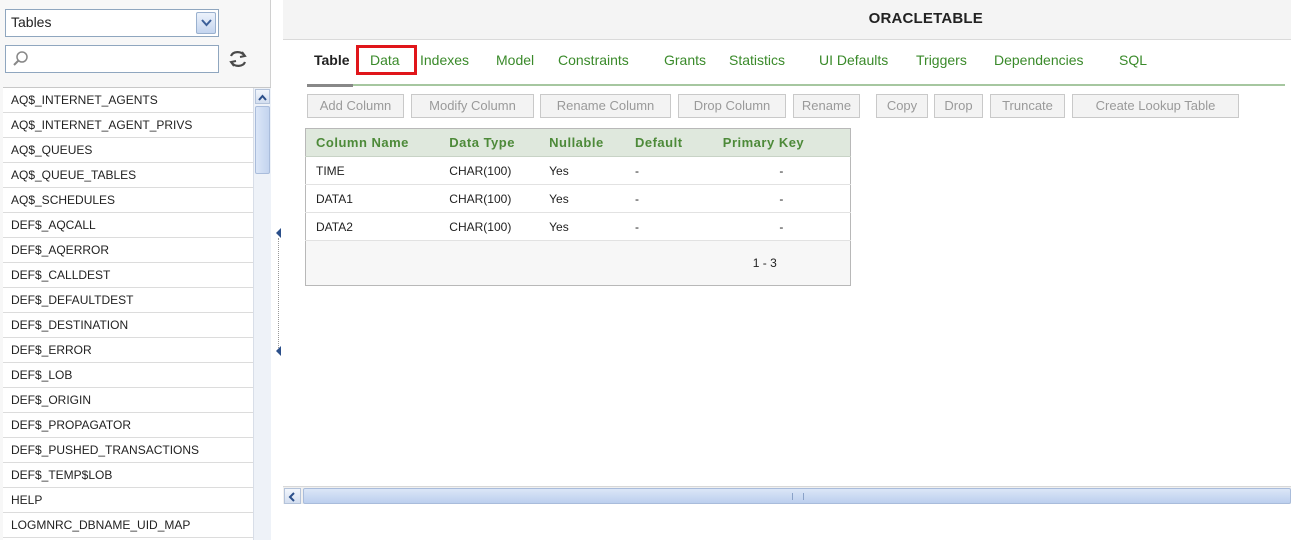 The width and height of the screenshot is (1291, 540). What do you see at coordinates (941, 60) in the screenshot?
I see `tab-triggers: Triggers` at bounding box center [941, 60].